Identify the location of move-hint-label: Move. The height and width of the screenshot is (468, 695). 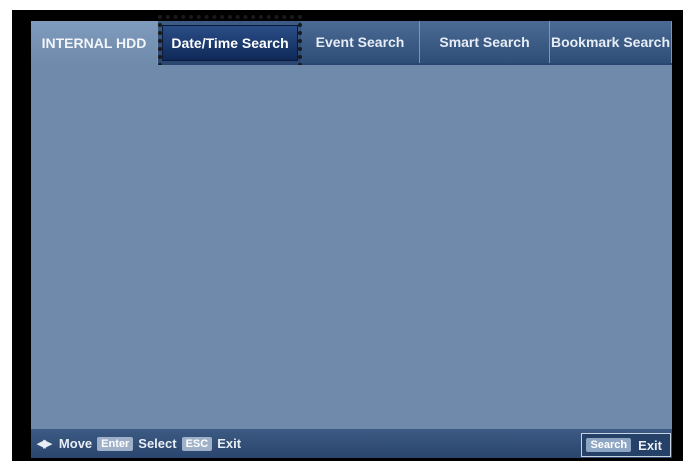
(75, 443).